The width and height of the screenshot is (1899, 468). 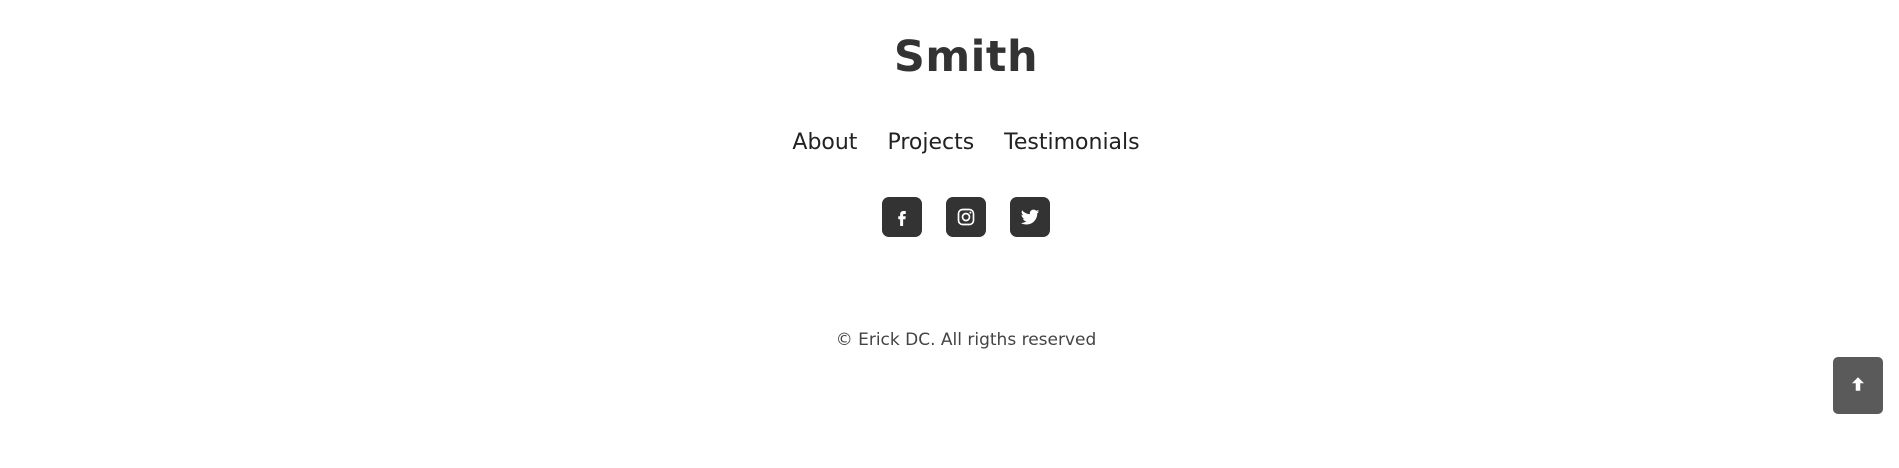 What do you see at coordinates (949, 57) in the screenshot?
I see `brand-name: Smith` at bounding box center [949, 57].